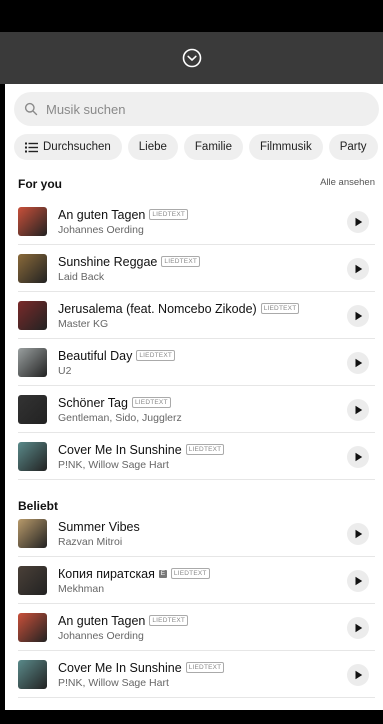 The height and width of the screenshot is (724, 383). What do you see at coordinates (77, 147) in the screenshot?
I see `chip-label: Durchsuchen` at bounding box center [77, 147].